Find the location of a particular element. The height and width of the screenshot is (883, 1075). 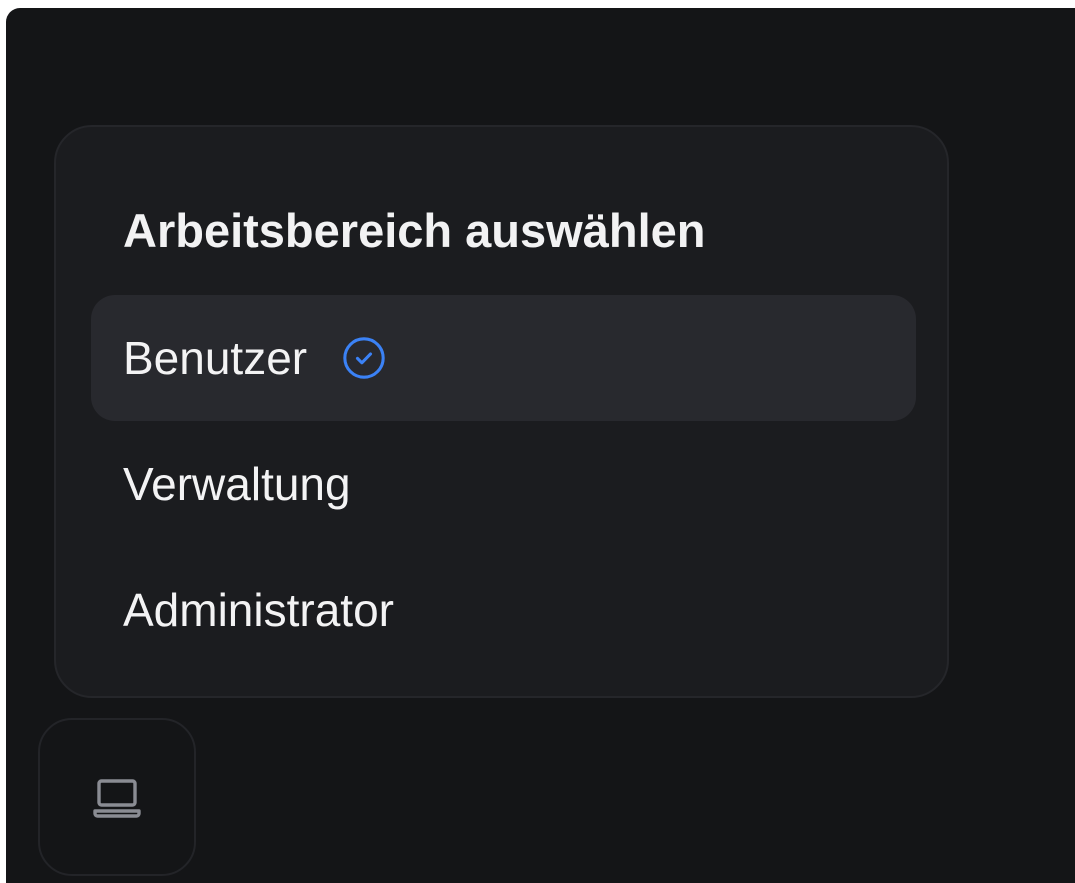

workspace-option-verwaltung: Verwaltung is located at coordinates (503, 484).